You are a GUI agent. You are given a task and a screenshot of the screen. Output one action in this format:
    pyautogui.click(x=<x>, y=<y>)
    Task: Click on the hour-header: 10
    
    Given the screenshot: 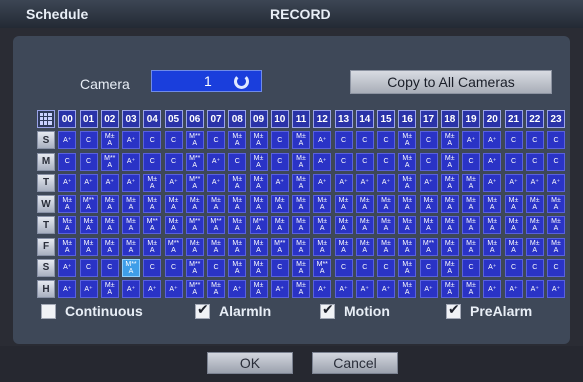 What is the action you would take?
    pyautogui.click(x=279, y=119)
    